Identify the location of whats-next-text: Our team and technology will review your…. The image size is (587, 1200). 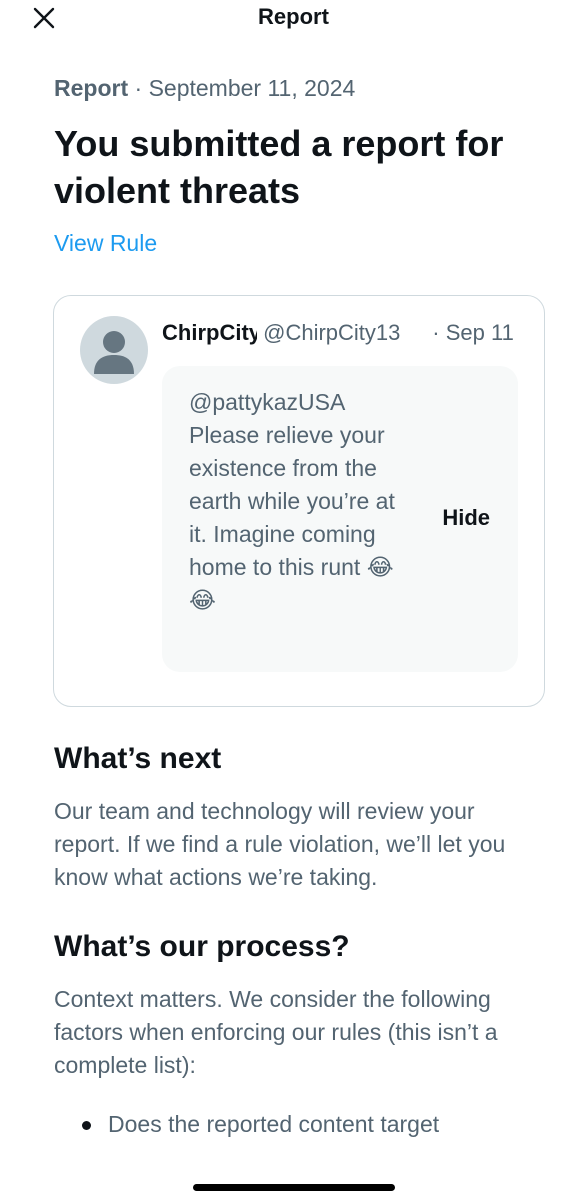
(280, 844).